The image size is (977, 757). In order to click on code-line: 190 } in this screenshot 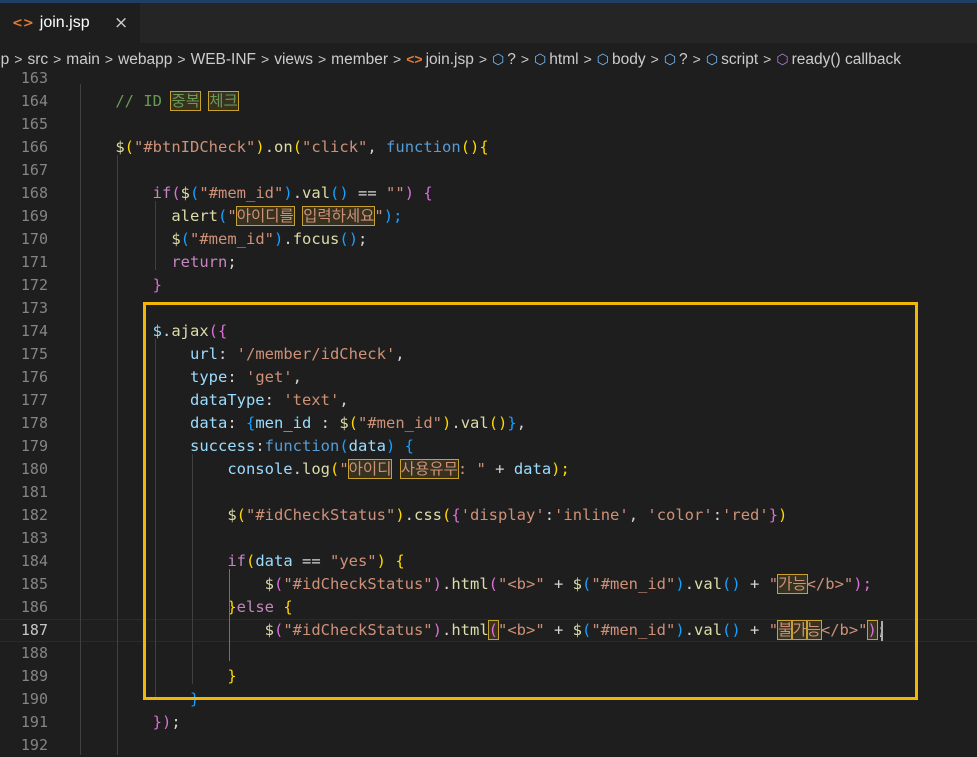, I will do `click(488, 699)`.